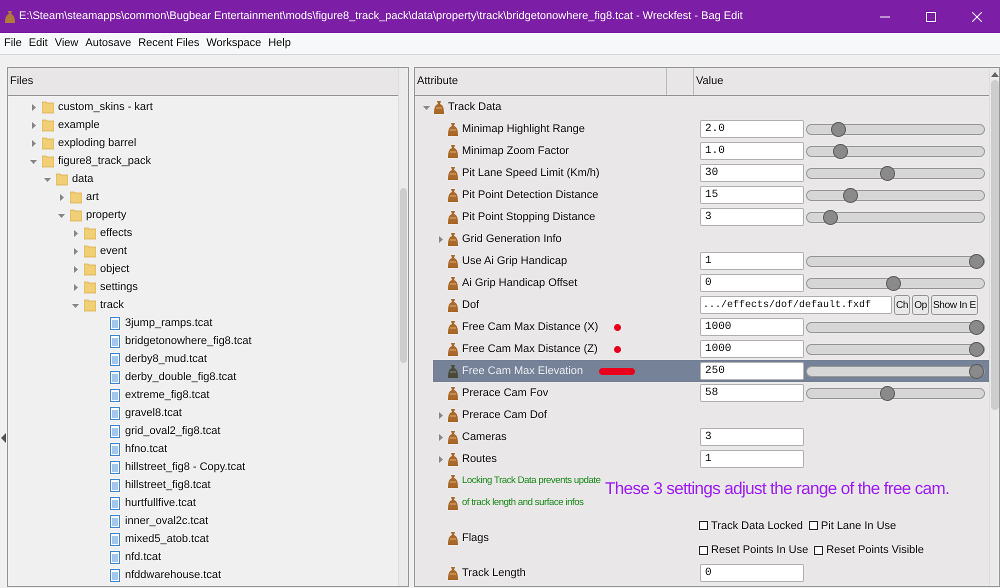  I want to click on folder-entry: object, so click(115, 269).